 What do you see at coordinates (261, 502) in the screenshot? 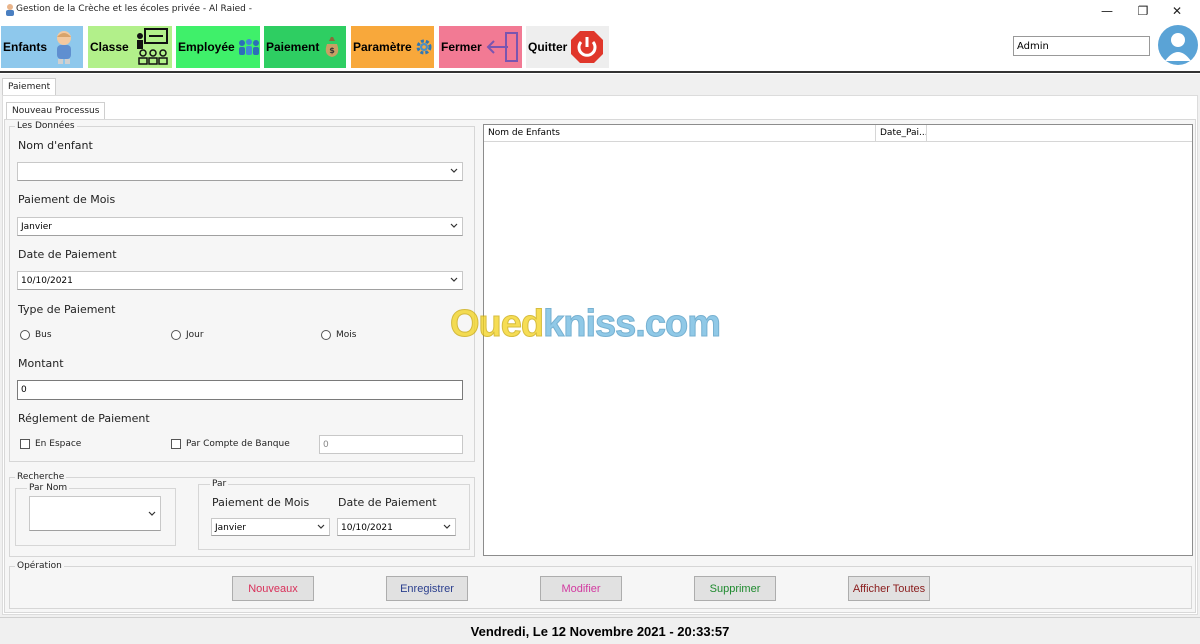
I see `search-mois-label: Paiement de Mois` at bounding box center [261, 502].